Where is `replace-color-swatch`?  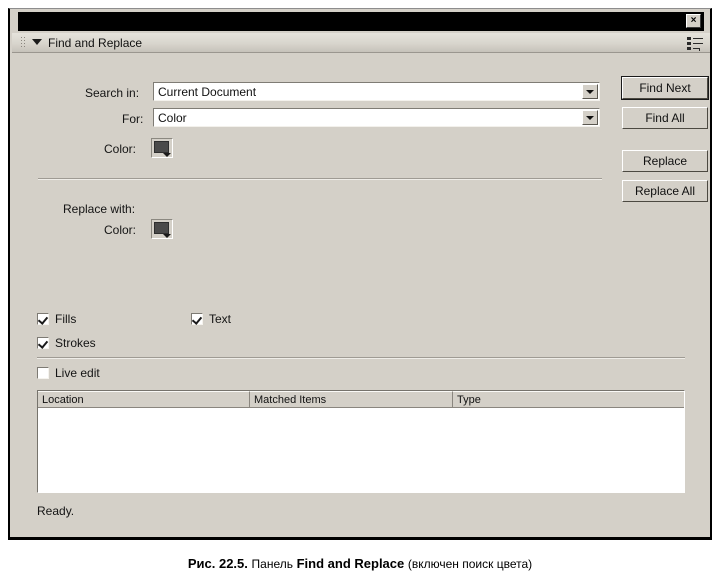 replace-color-swatch is located at coordinates (162, 229).